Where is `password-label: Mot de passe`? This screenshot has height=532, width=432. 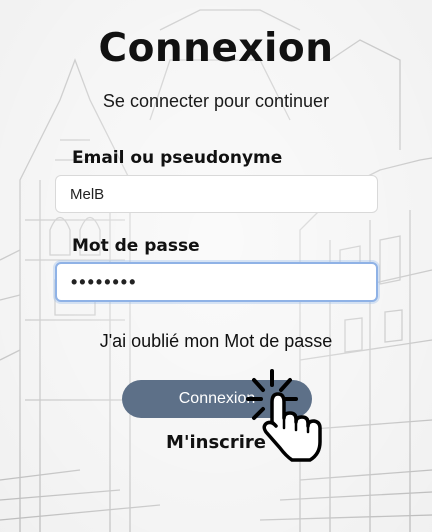 password-label: Mot de passe is located at coordinates (136, 246).